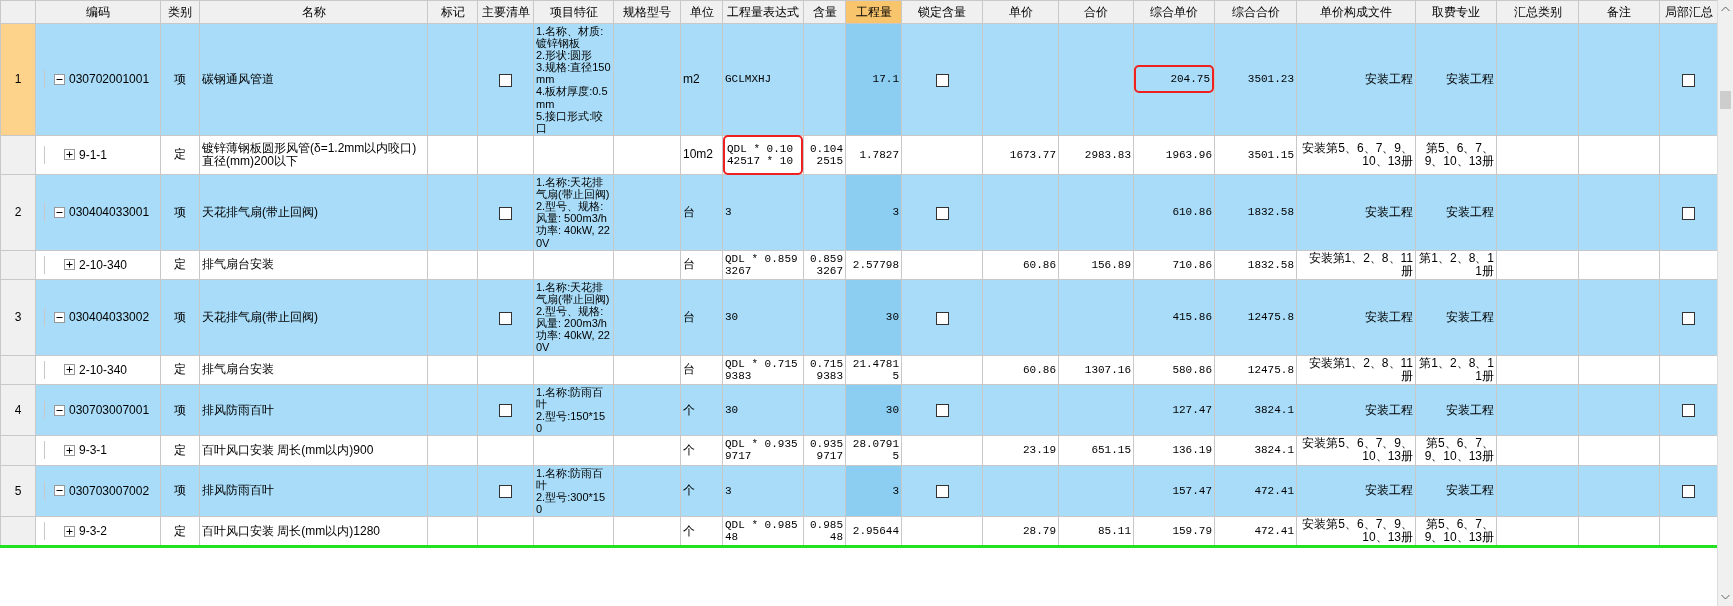  What do you see at coordinates (98, 12) in the screenshot?
I see `column-header: 编码` at bounding box center [98, 12].